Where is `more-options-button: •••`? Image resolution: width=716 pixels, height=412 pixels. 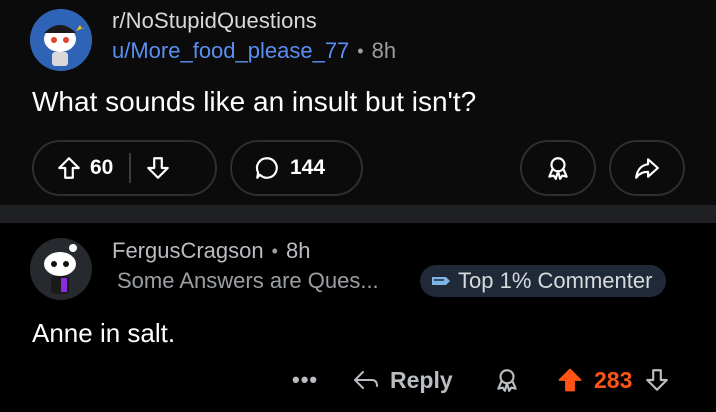 more-options-button: ••• is located at coordinates (305, 380).